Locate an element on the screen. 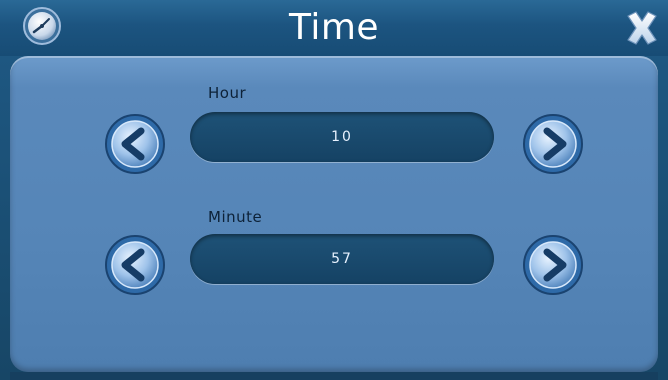  hour-decrement-button is located at coordinates (135, 144).